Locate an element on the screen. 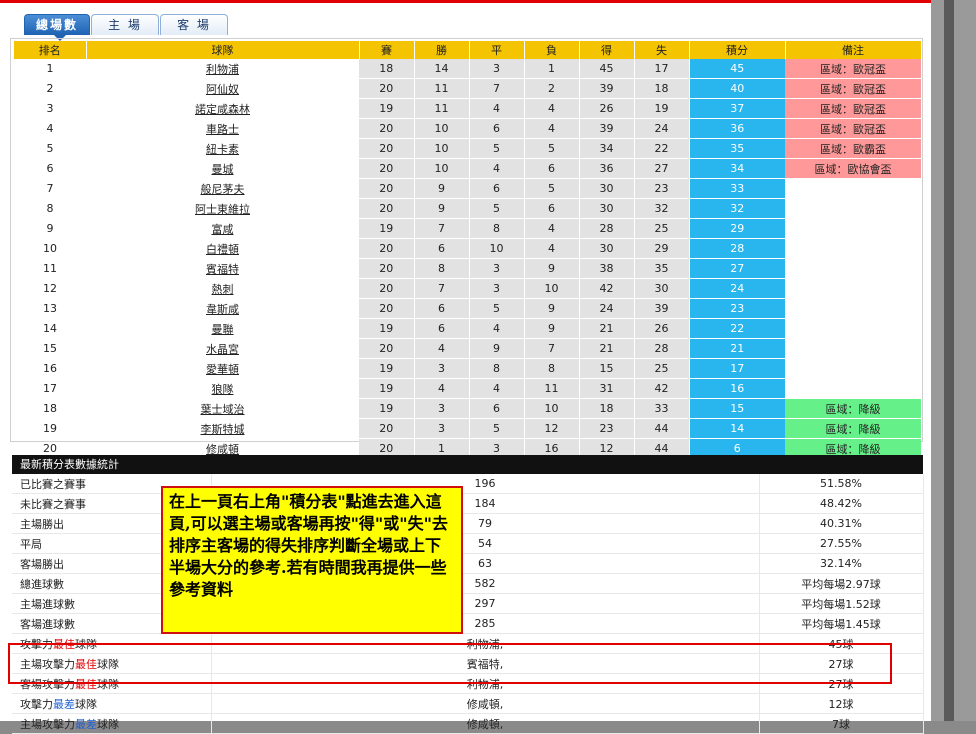 This screenshot has height=734, width=976. goals-against-cell: 29 is located at coordinates (662, 248).